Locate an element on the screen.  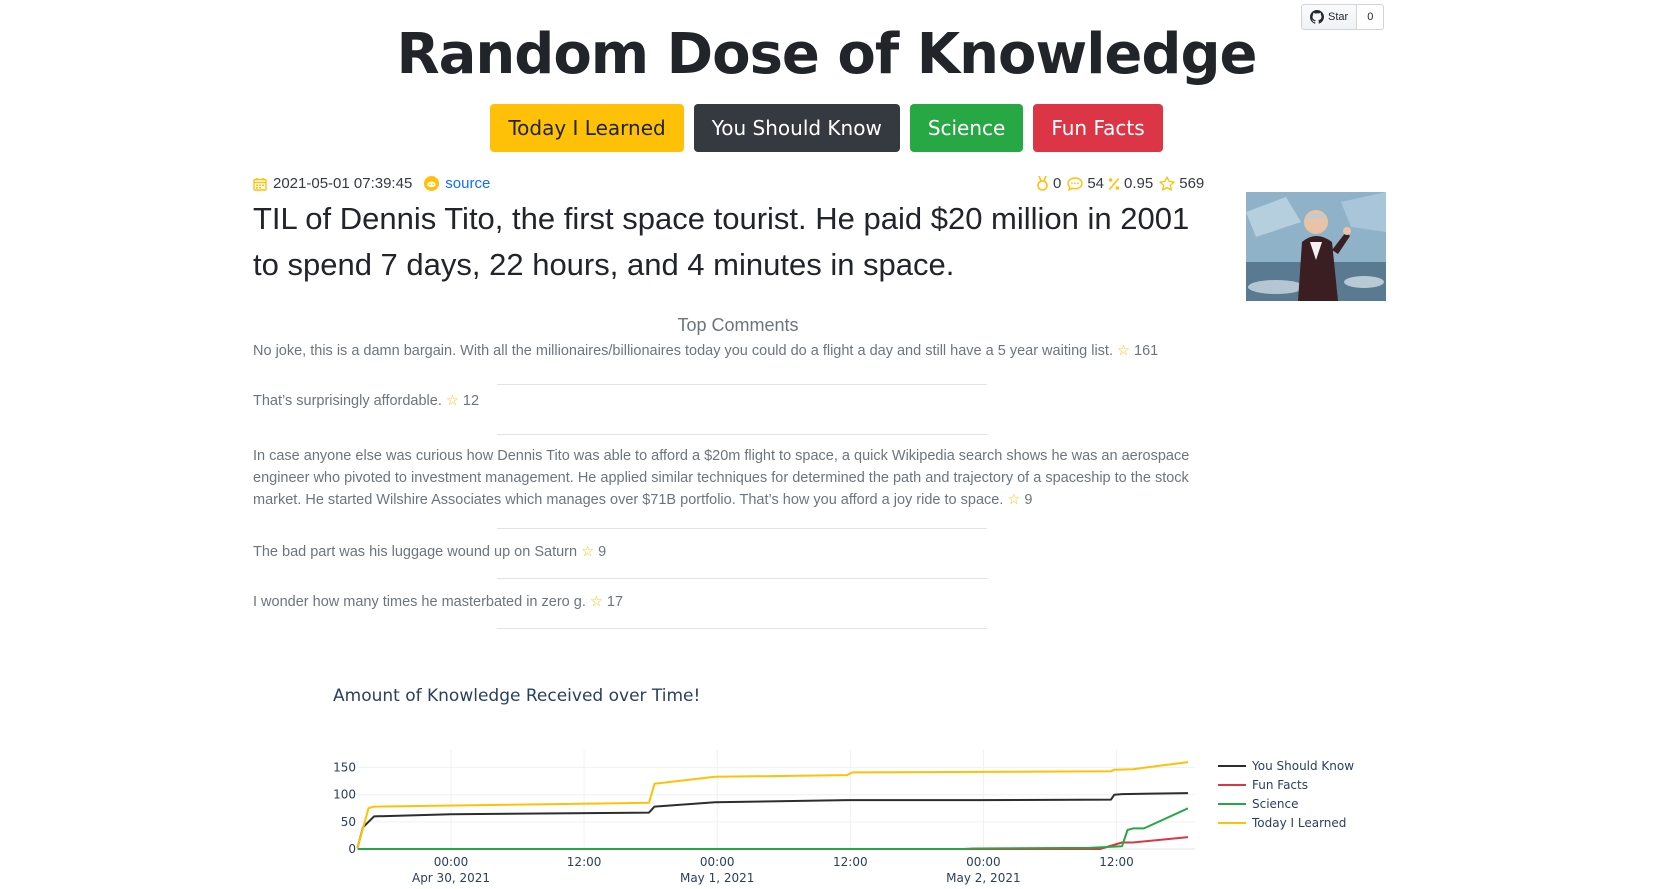
legend-item: You Should Know is located at coordinates (1286, 765).